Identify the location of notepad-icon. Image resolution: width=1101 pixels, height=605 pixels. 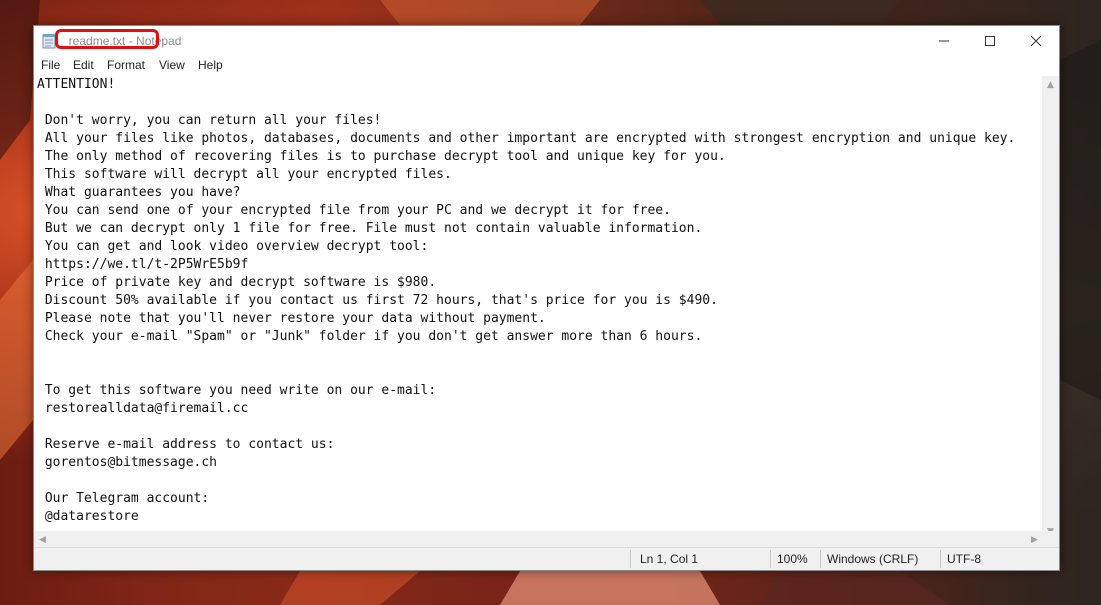
(49, 41).